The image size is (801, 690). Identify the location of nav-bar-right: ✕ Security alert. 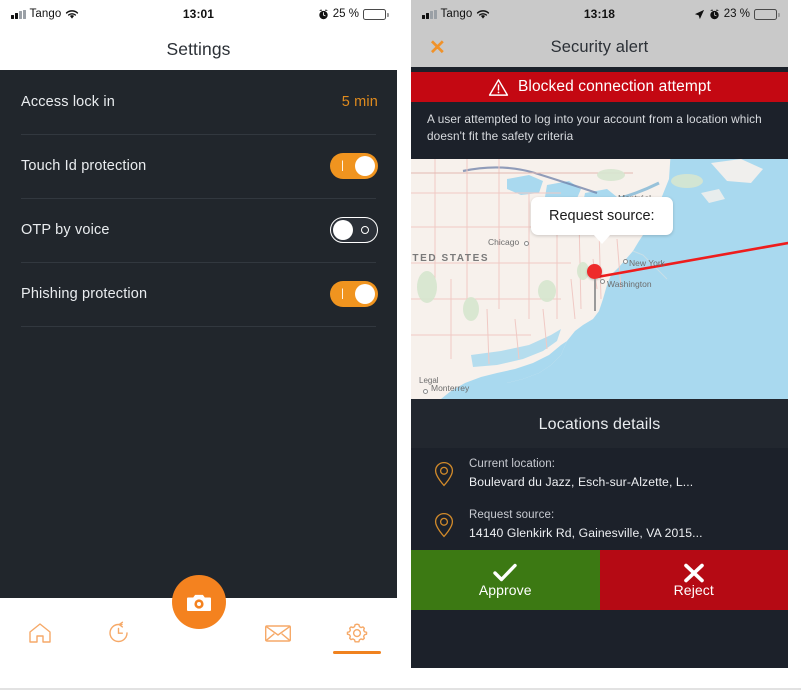
(599, 47).